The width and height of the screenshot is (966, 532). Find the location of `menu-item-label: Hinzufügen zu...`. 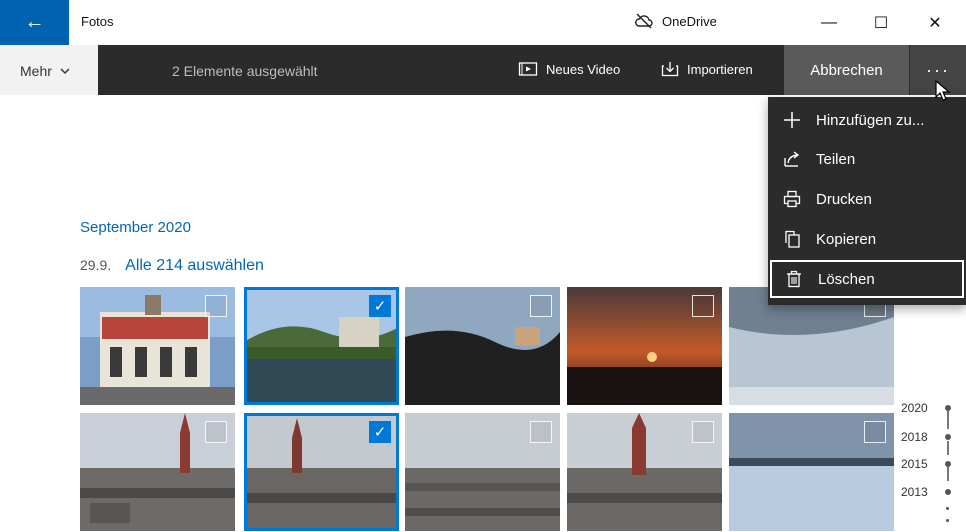

menu-item-label: Hinzufügen zu... is located at coordinates (870, 120).